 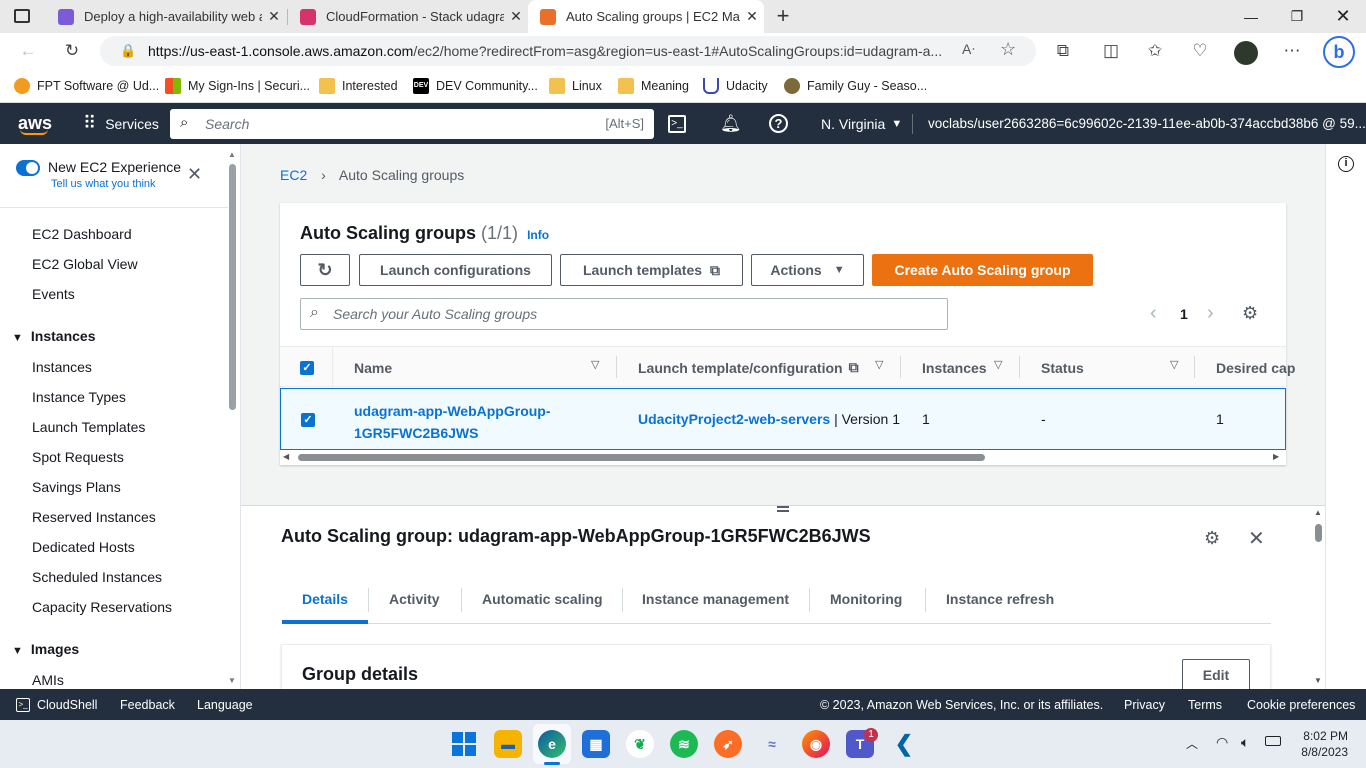 I want to click on microsoft-store-icon: ▦, so click(x=596, y=744).